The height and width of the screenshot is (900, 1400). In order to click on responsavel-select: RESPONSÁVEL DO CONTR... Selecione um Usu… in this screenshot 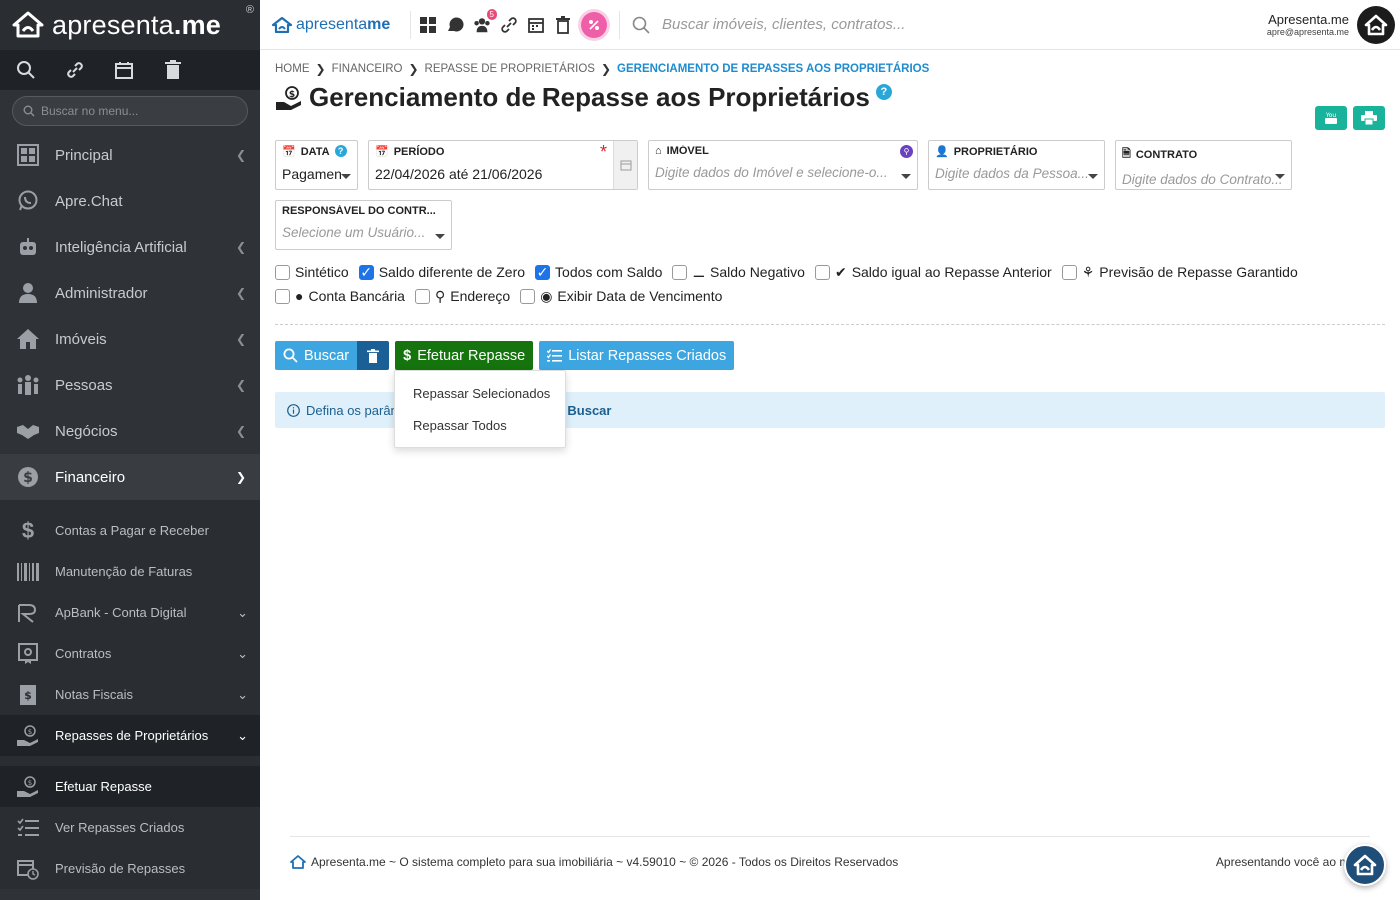, I will do `click(363, 225)`.